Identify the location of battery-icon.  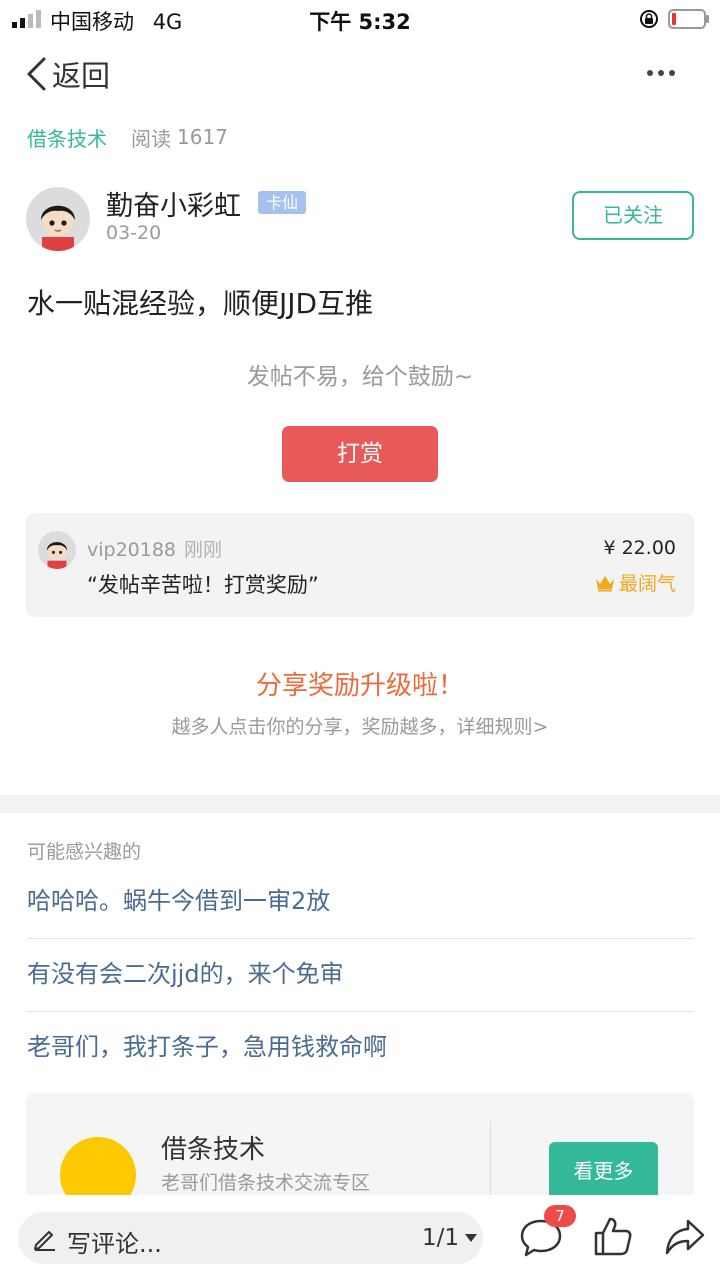
(688, 19).